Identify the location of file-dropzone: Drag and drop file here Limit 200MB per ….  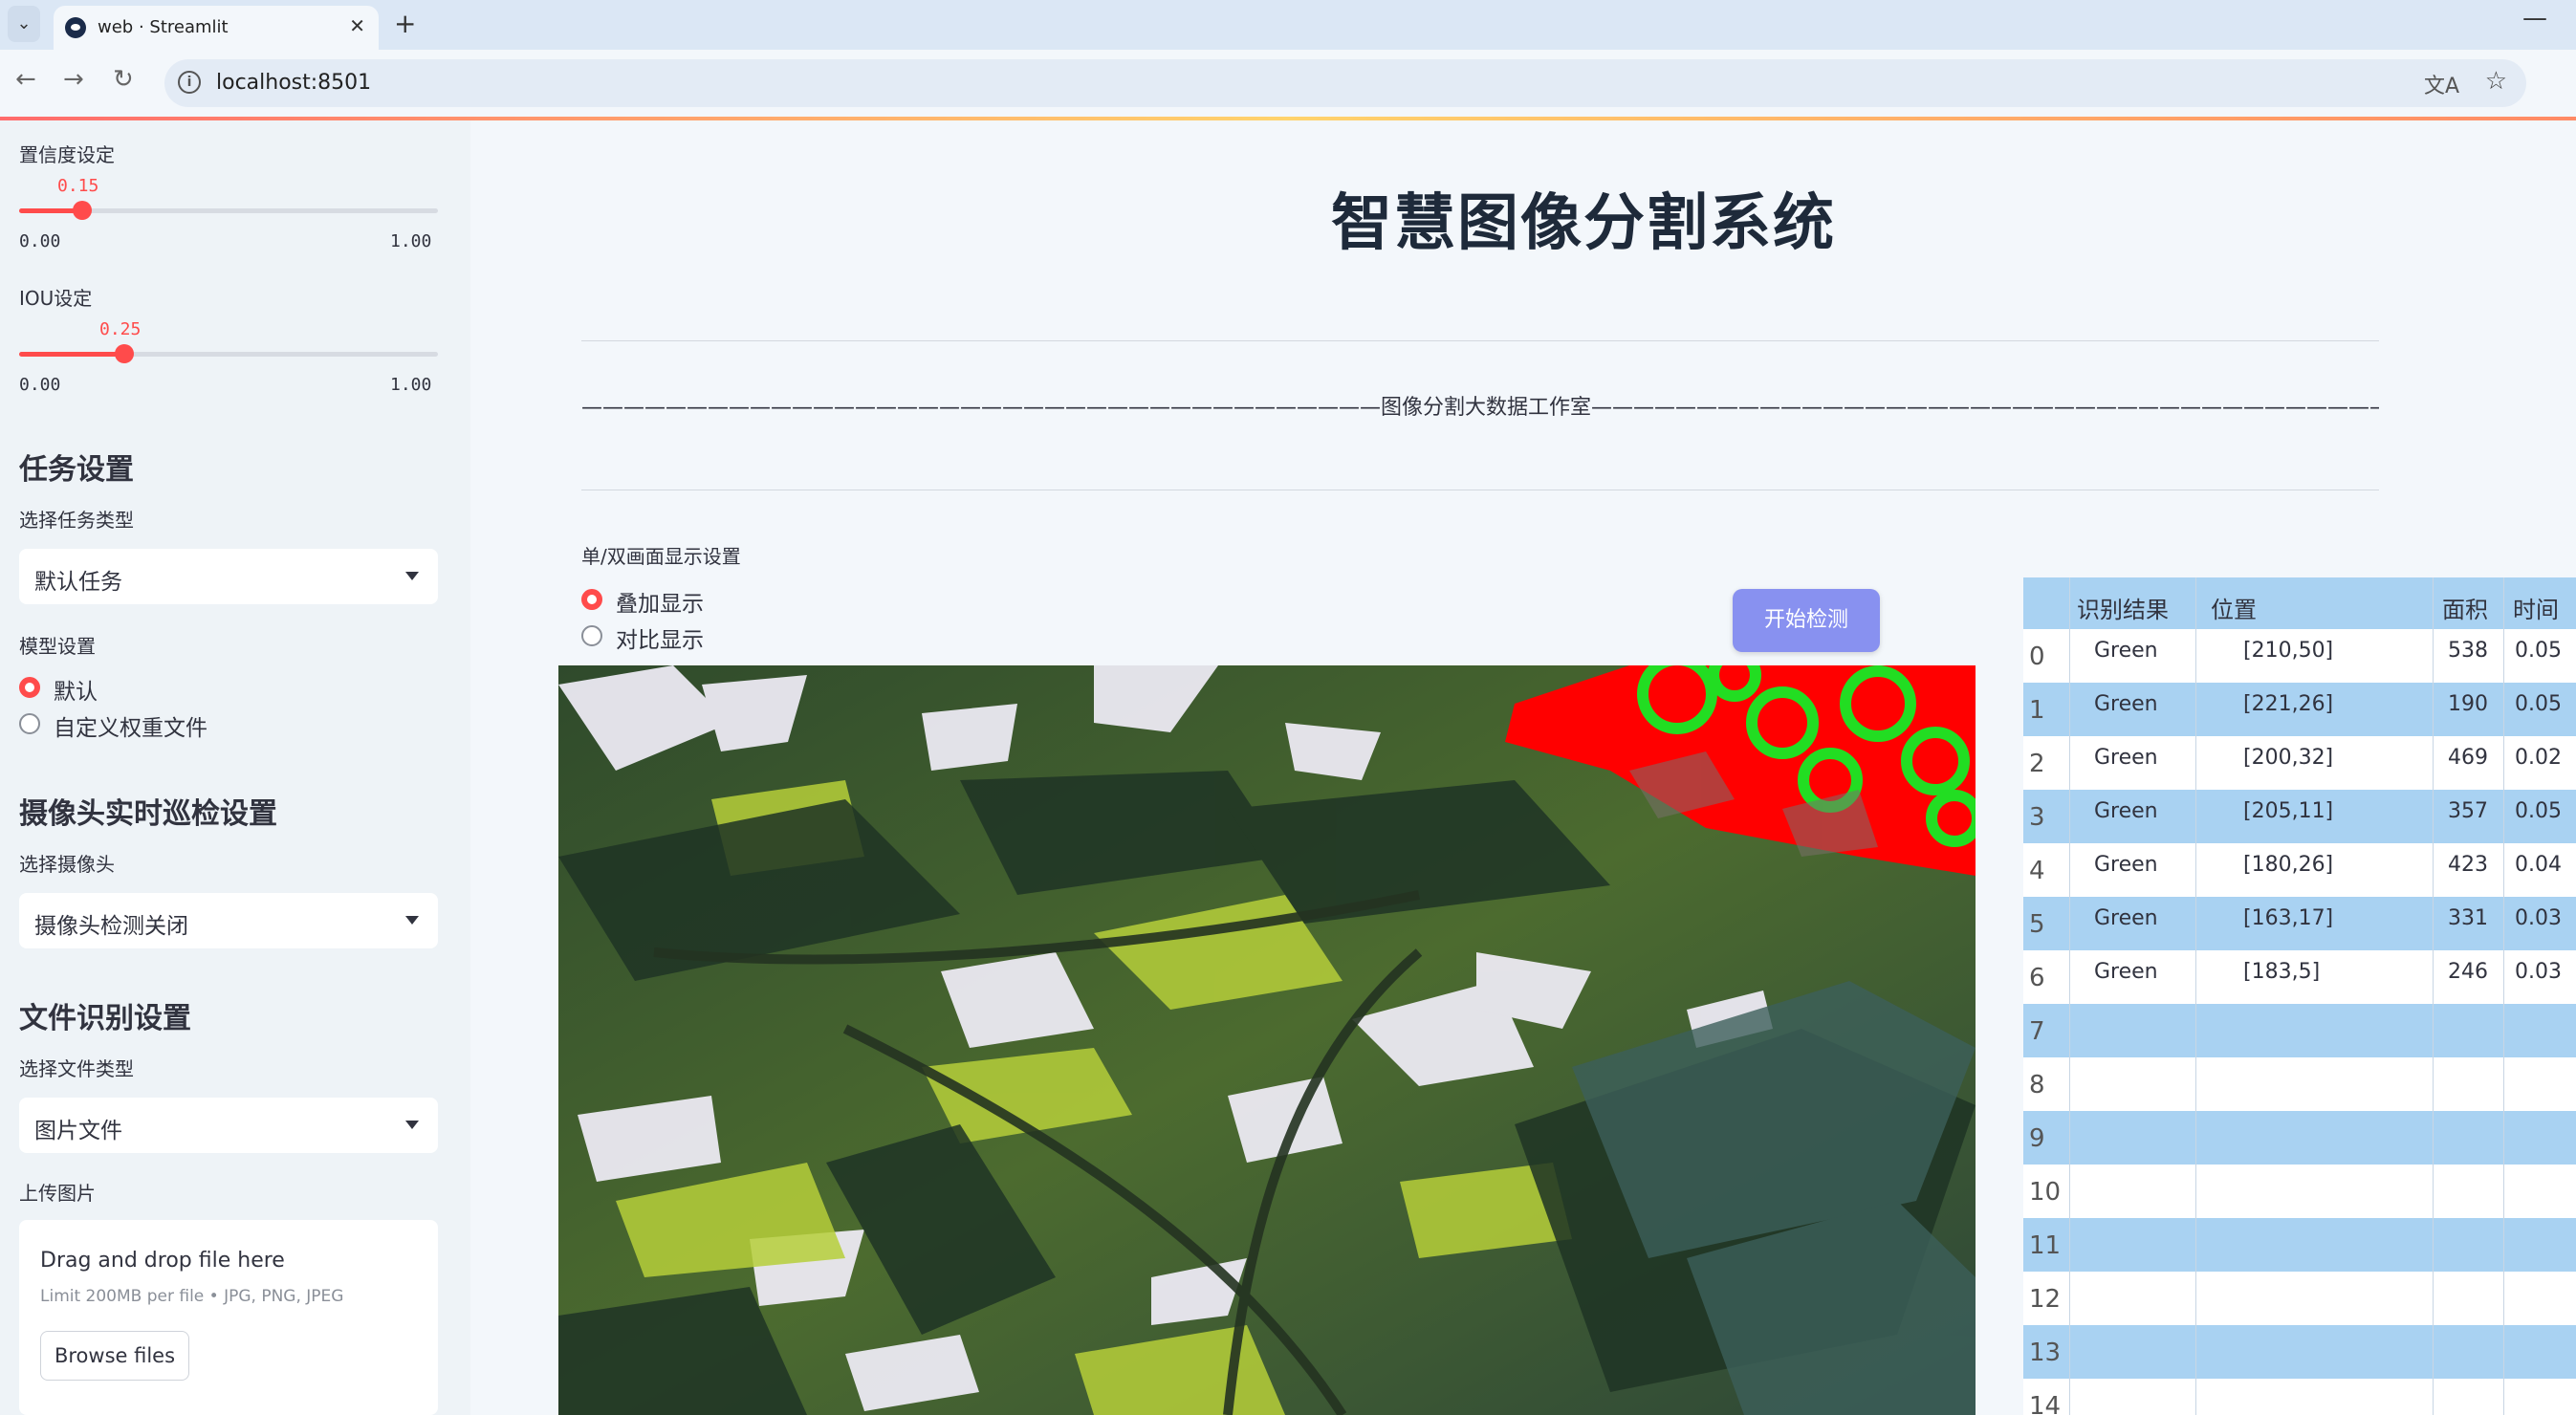
(228, 1317).